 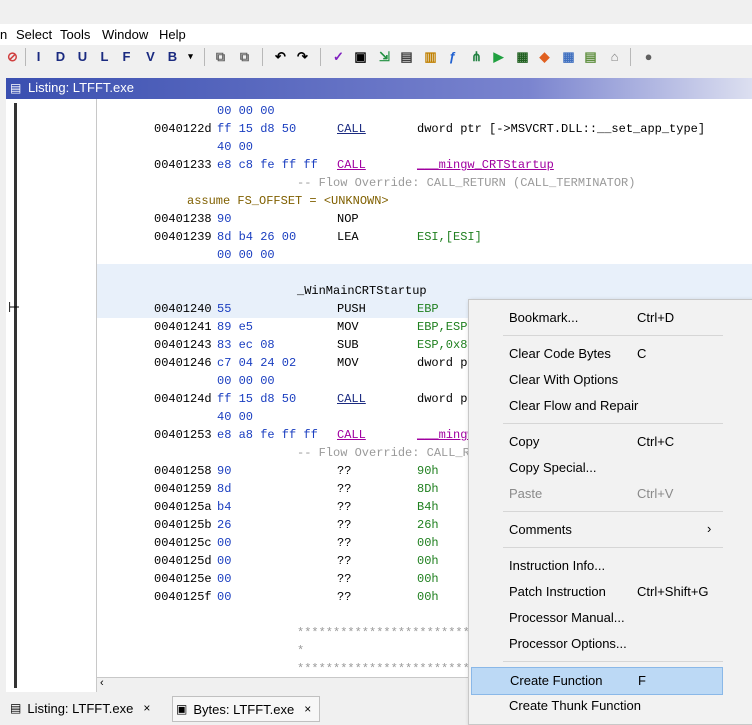 I want to click on chevron-down-icon: ▾, so click(x=190, y=56).